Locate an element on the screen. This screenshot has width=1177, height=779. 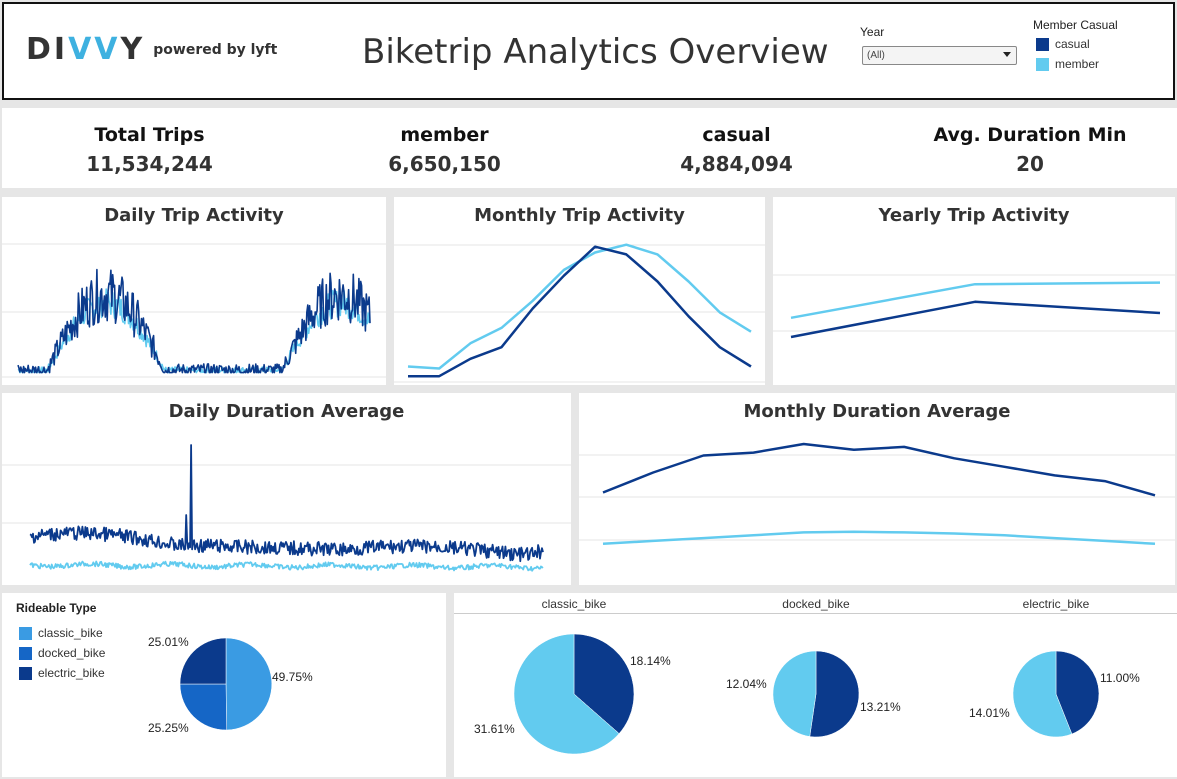
logo-letter: I is located at coordinates (61, 49).